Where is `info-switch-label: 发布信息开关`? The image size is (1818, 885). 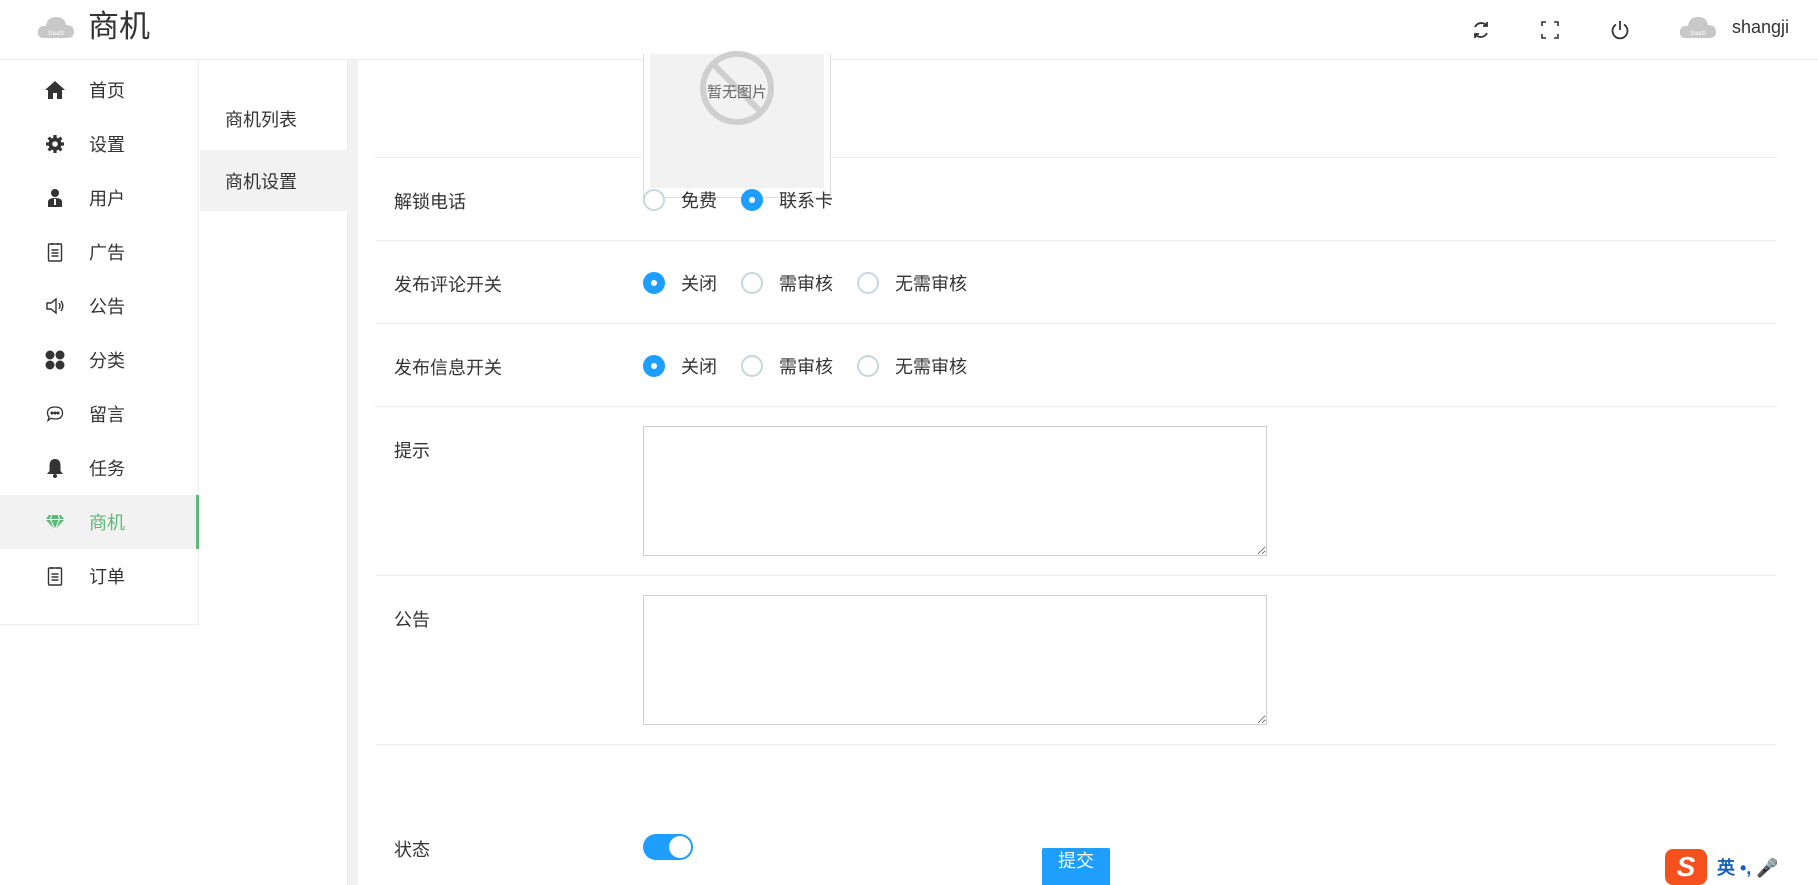
info-switch-label: 发布信息开关 is located at coordinates (448, 368).